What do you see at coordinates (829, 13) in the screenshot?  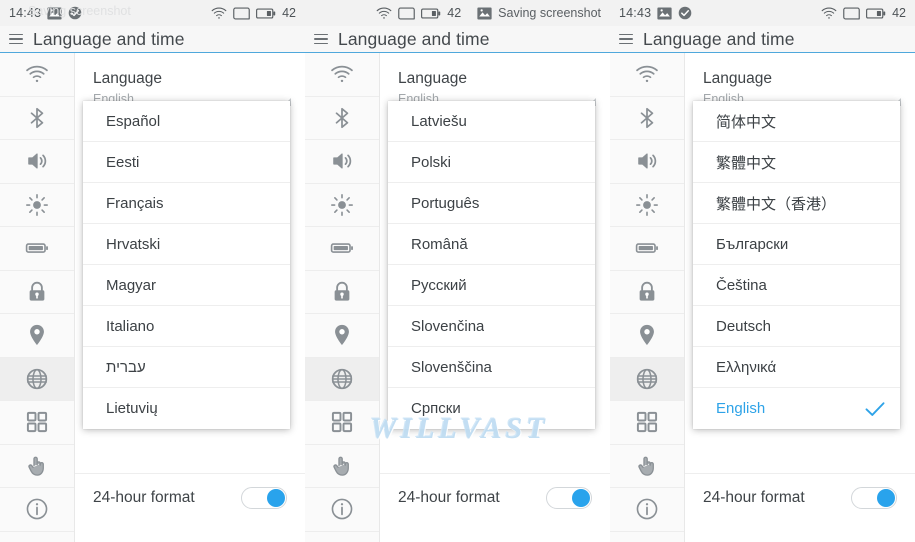 I see `wifi-status-icon` at bounding box center [829, 13].